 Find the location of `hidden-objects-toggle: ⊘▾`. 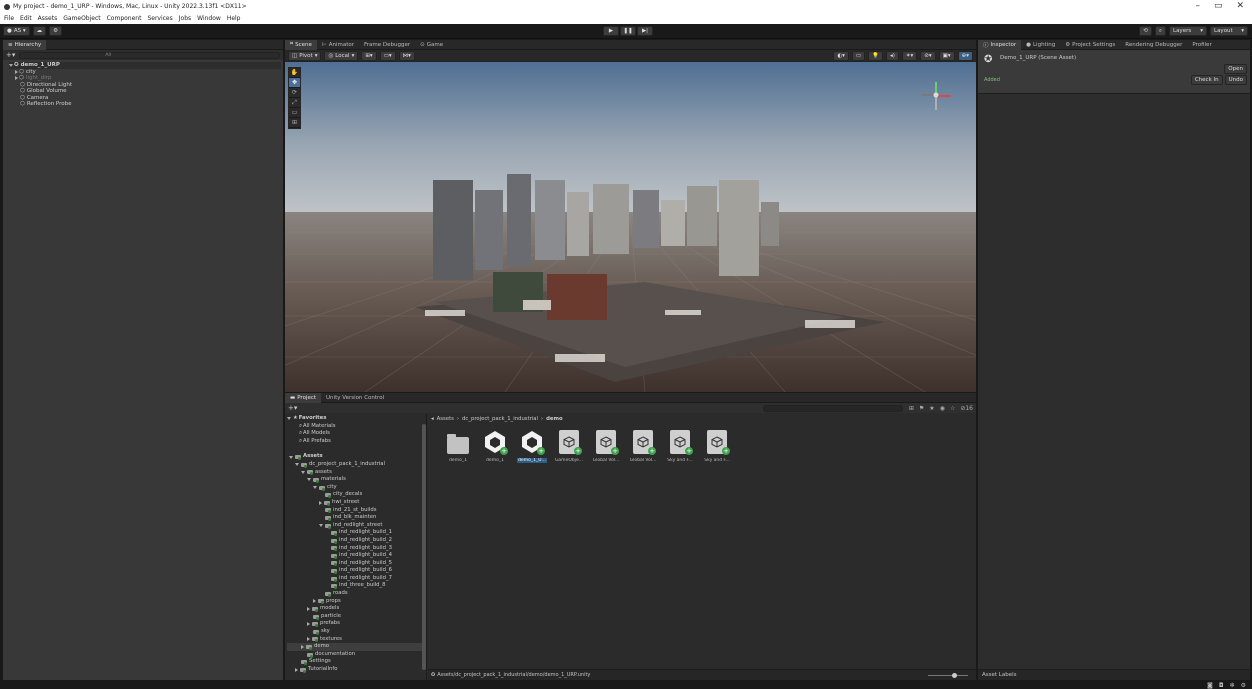

hidden-objects-toggle: ⊘▾ is located at coordinates (928, 55).